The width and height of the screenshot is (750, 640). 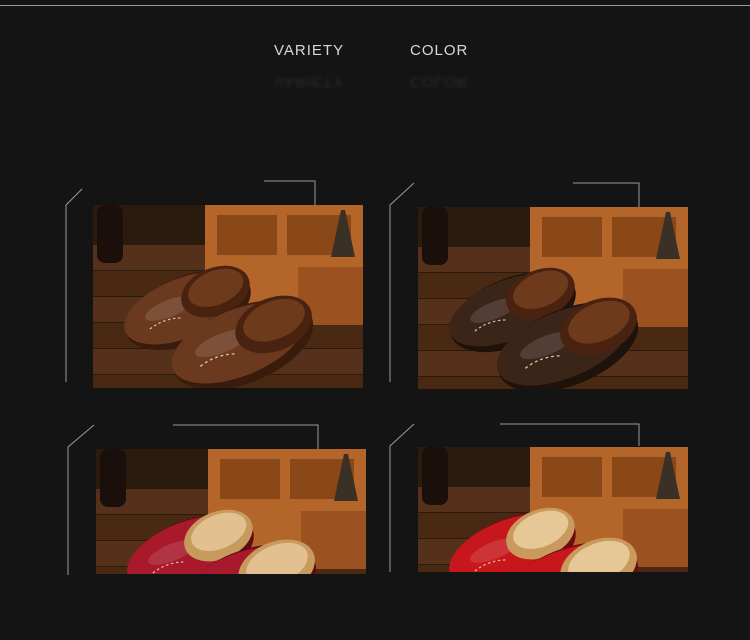 What do you see at coordinates (309, 50) in the screenshot?
I see `heading-variety: VARIETY` at bounding box center [309, 50].